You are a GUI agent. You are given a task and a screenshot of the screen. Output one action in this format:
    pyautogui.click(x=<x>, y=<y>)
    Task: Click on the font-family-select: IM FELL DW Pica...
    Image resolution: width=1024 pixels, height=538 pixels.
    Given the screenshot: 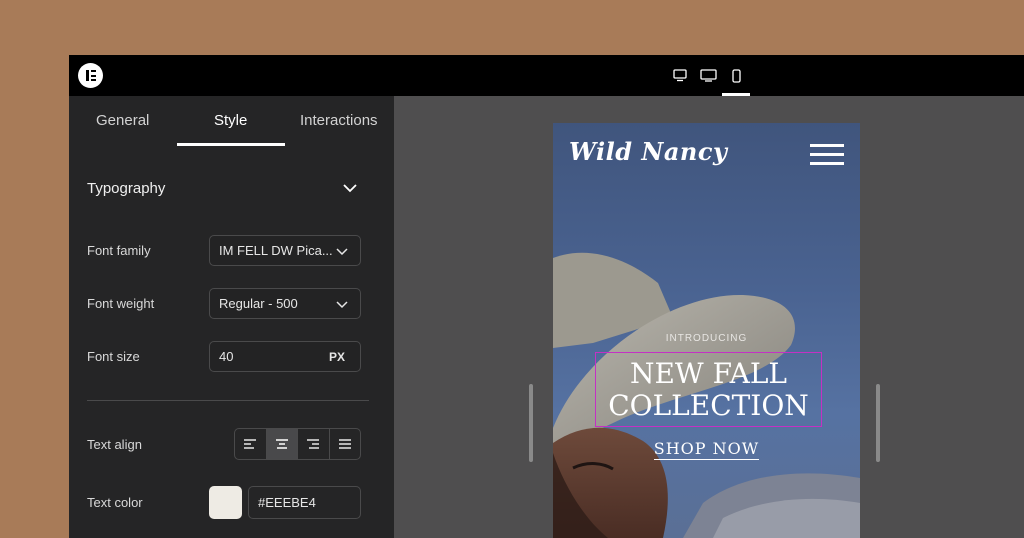 What is the action you would take?
    pyautogui.click(x=285, y=250)
    